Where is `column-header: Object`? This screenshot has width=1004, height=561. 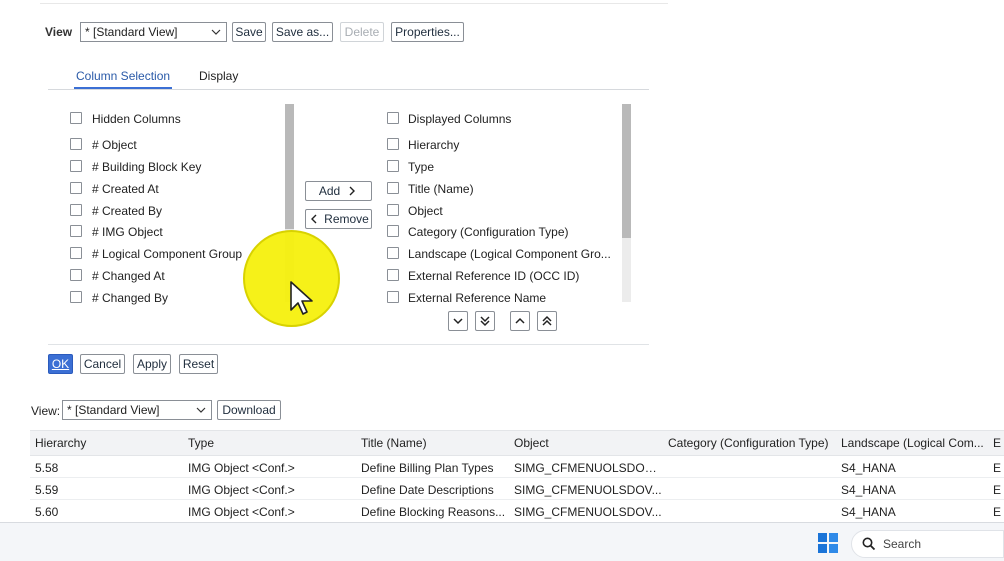
column-header: Object is located at coordinates (586, 443).